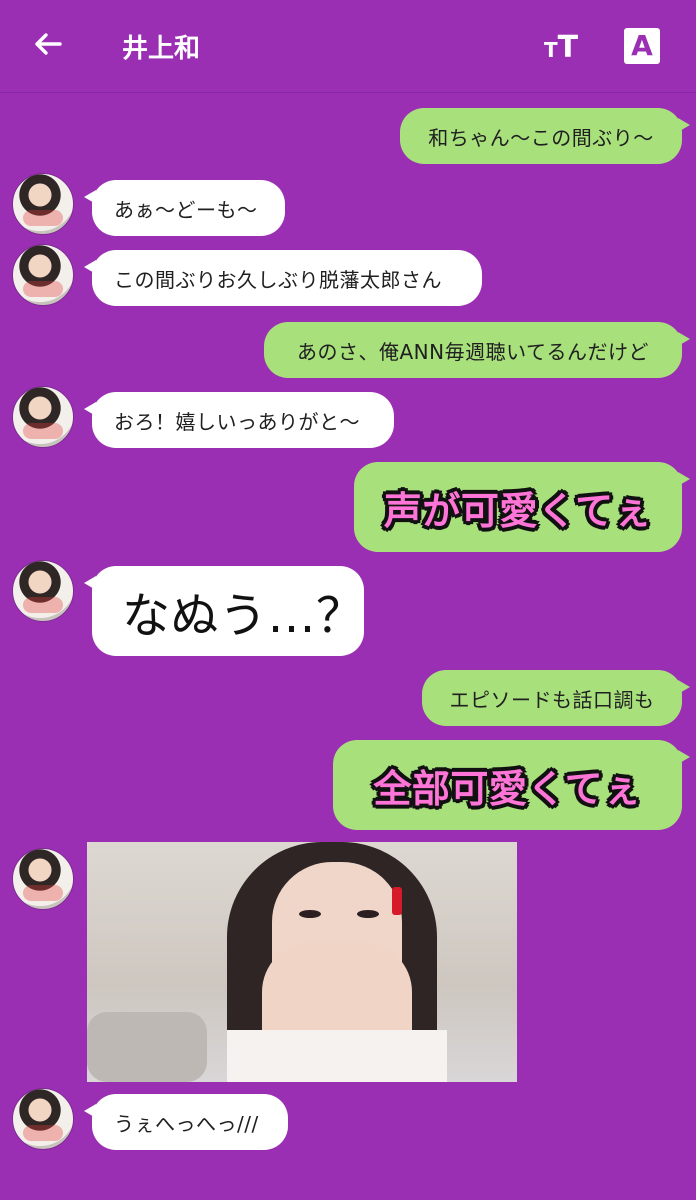  What do you see at coordinates (522, 507) in the screenshot?
I see `message-bubble-sent: 声が可愛くてぇ` at bounding box center [522, 507].